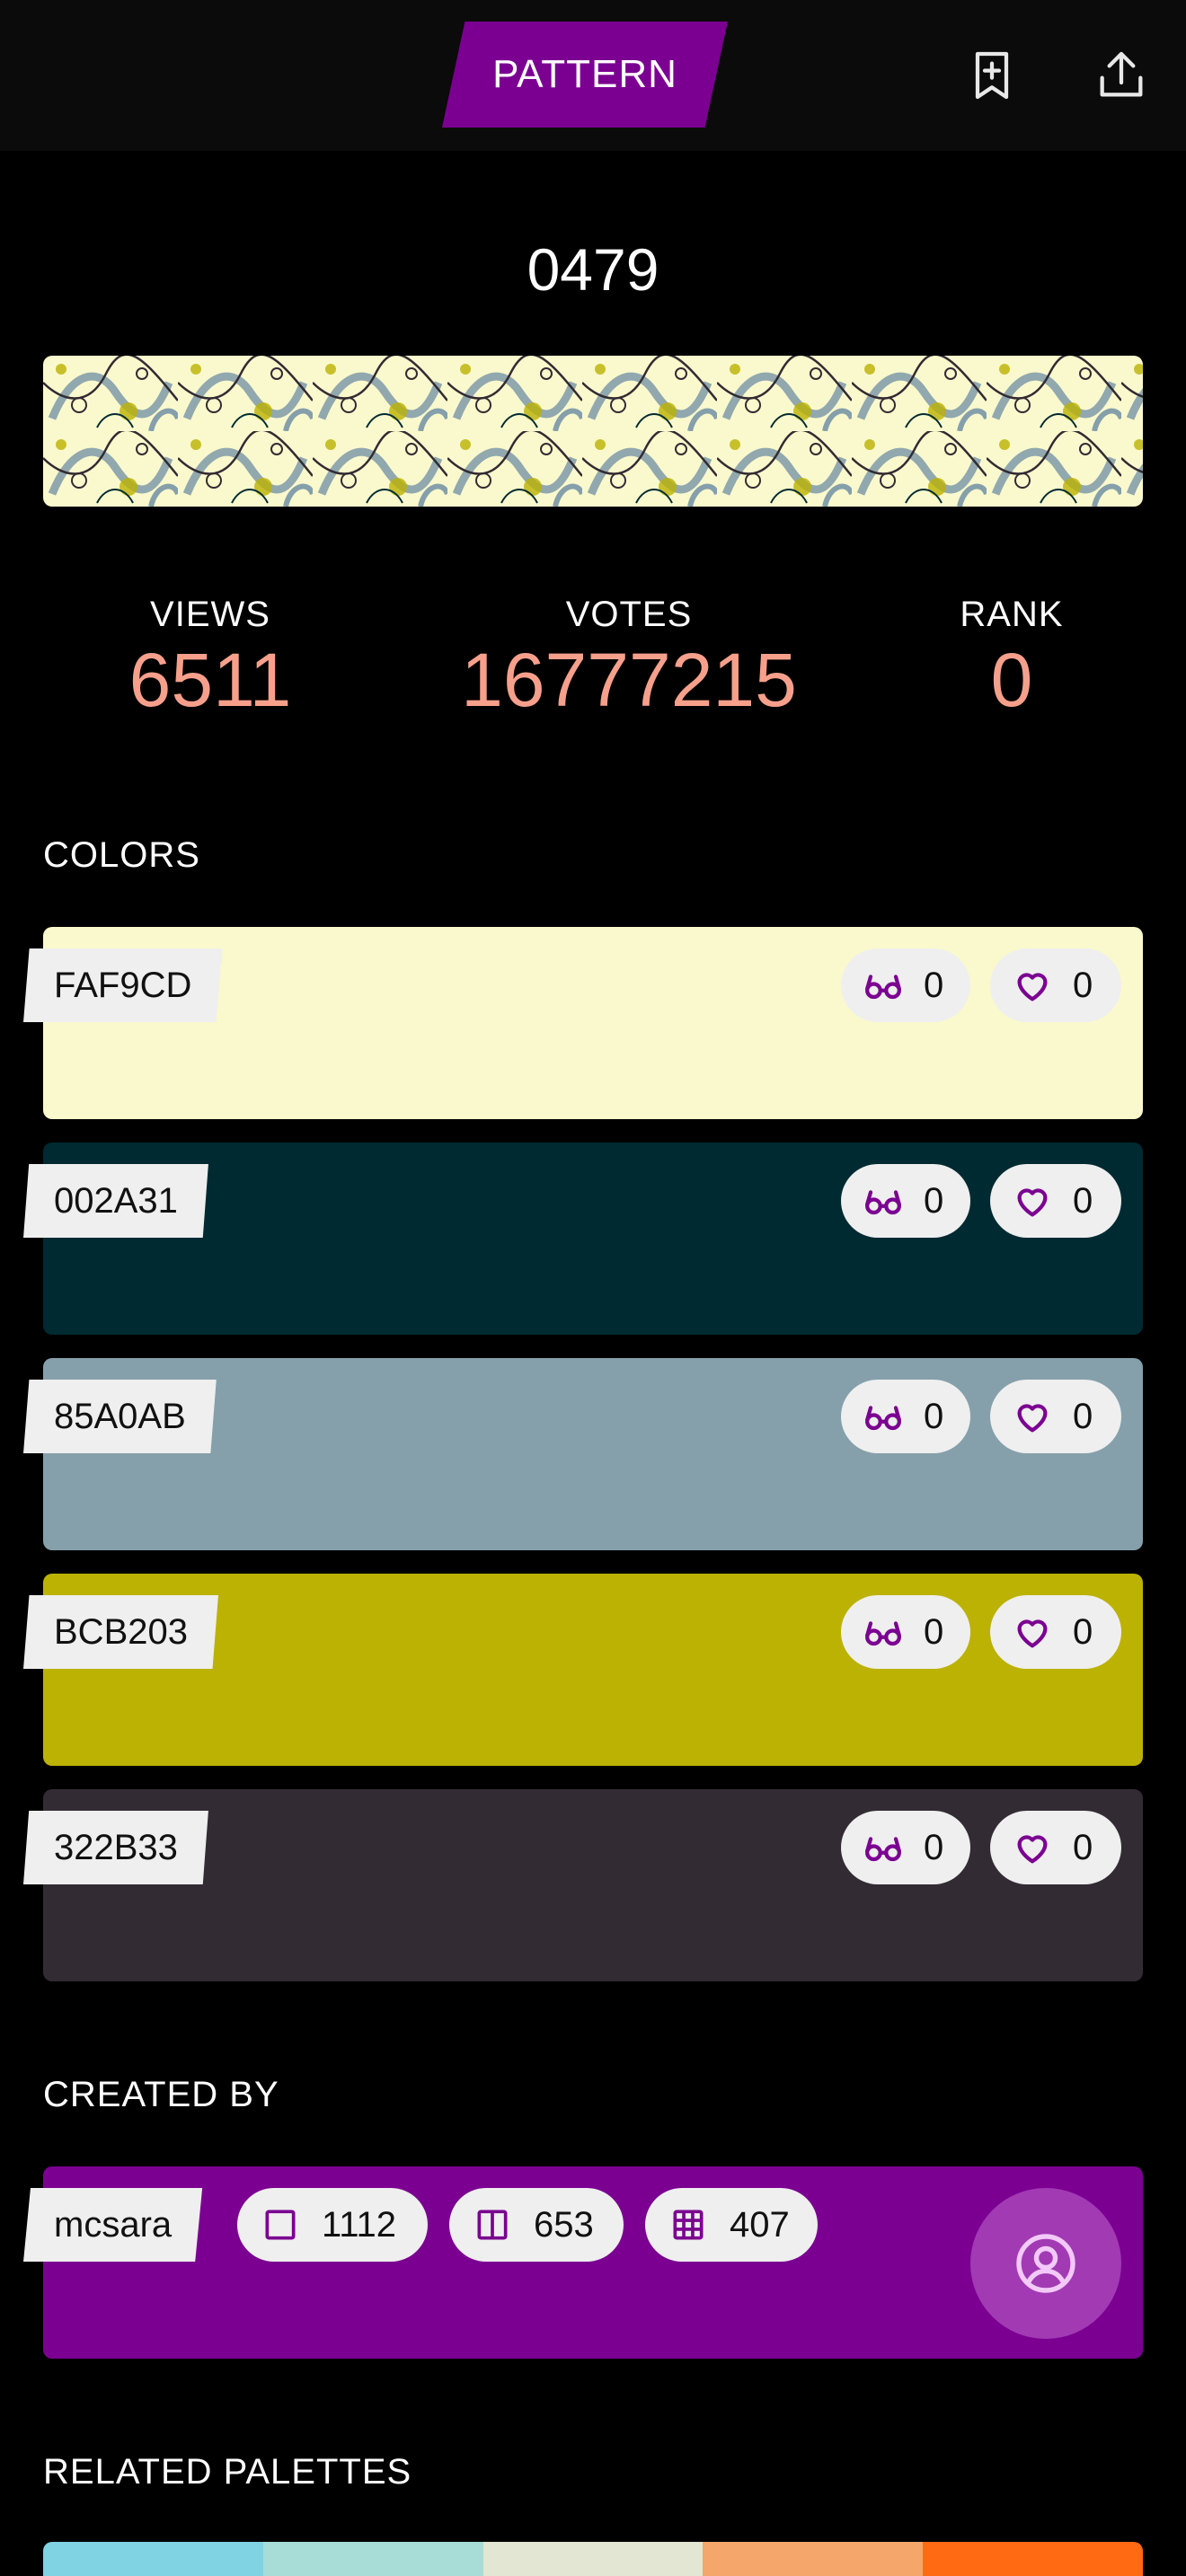  I want to click on patterns-count-value: 407, so click(760, 2224).